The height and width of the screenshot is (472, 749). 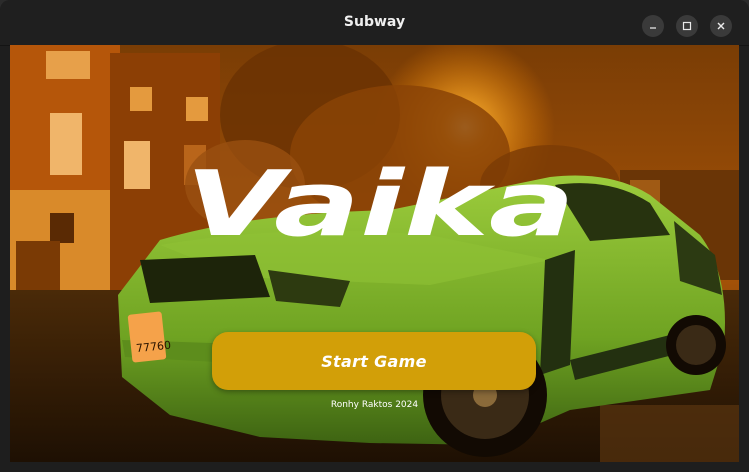 I want to click on minimize-button, so click(x=653, y=26).